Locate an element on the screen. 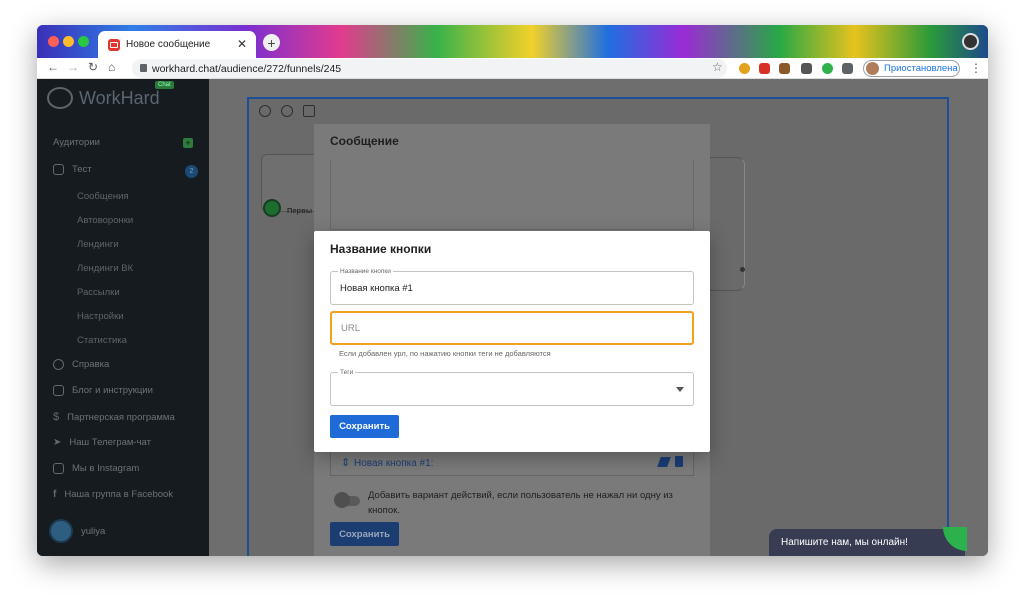 This screenshot has height=604, width=1024. logo: WorkHard is located at coordinates (103, 98).